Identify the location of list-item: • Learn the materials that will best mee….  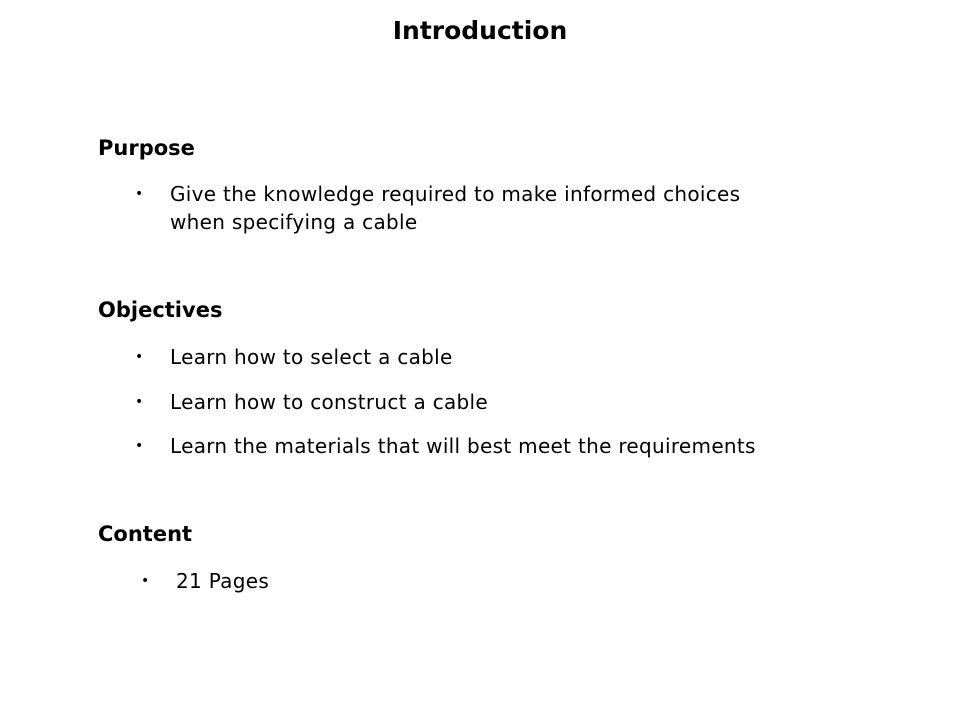
(445, 446).